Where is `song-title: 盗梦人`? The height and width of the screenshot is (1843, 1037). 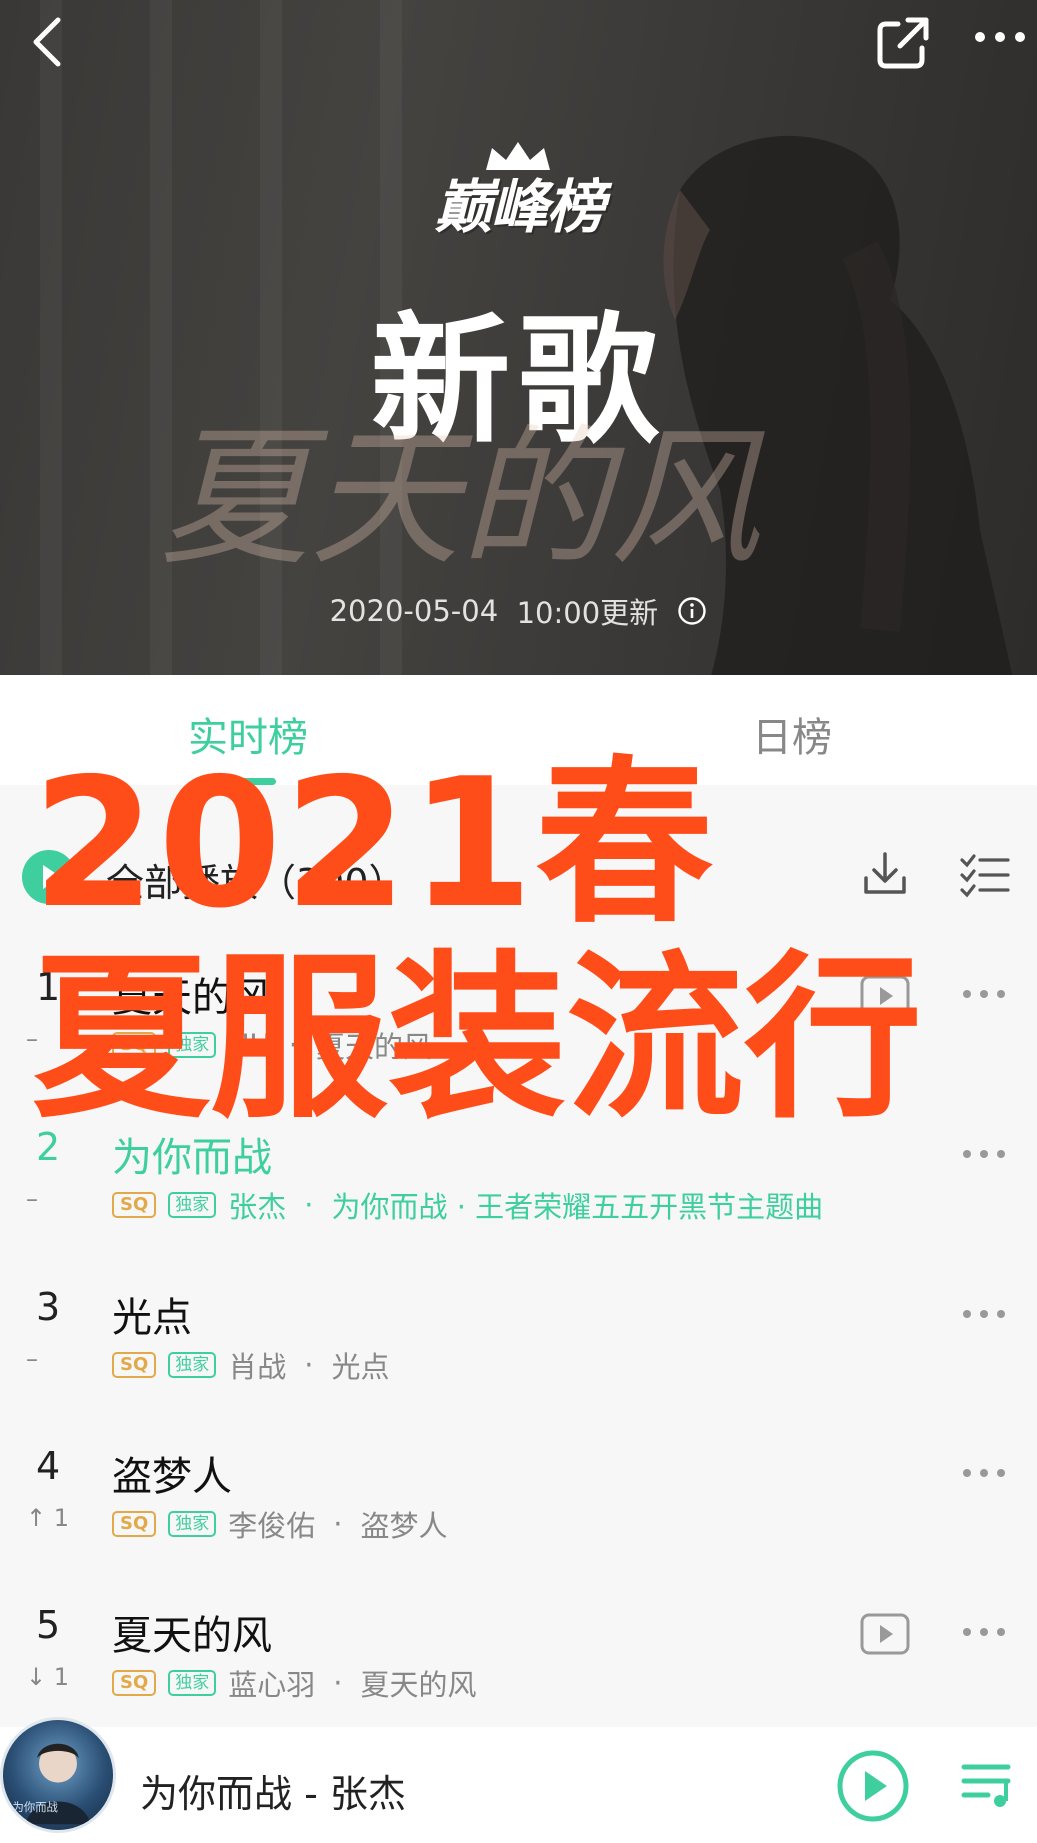
song-title: 盗梦人 is located at coordinates (172, 1477).